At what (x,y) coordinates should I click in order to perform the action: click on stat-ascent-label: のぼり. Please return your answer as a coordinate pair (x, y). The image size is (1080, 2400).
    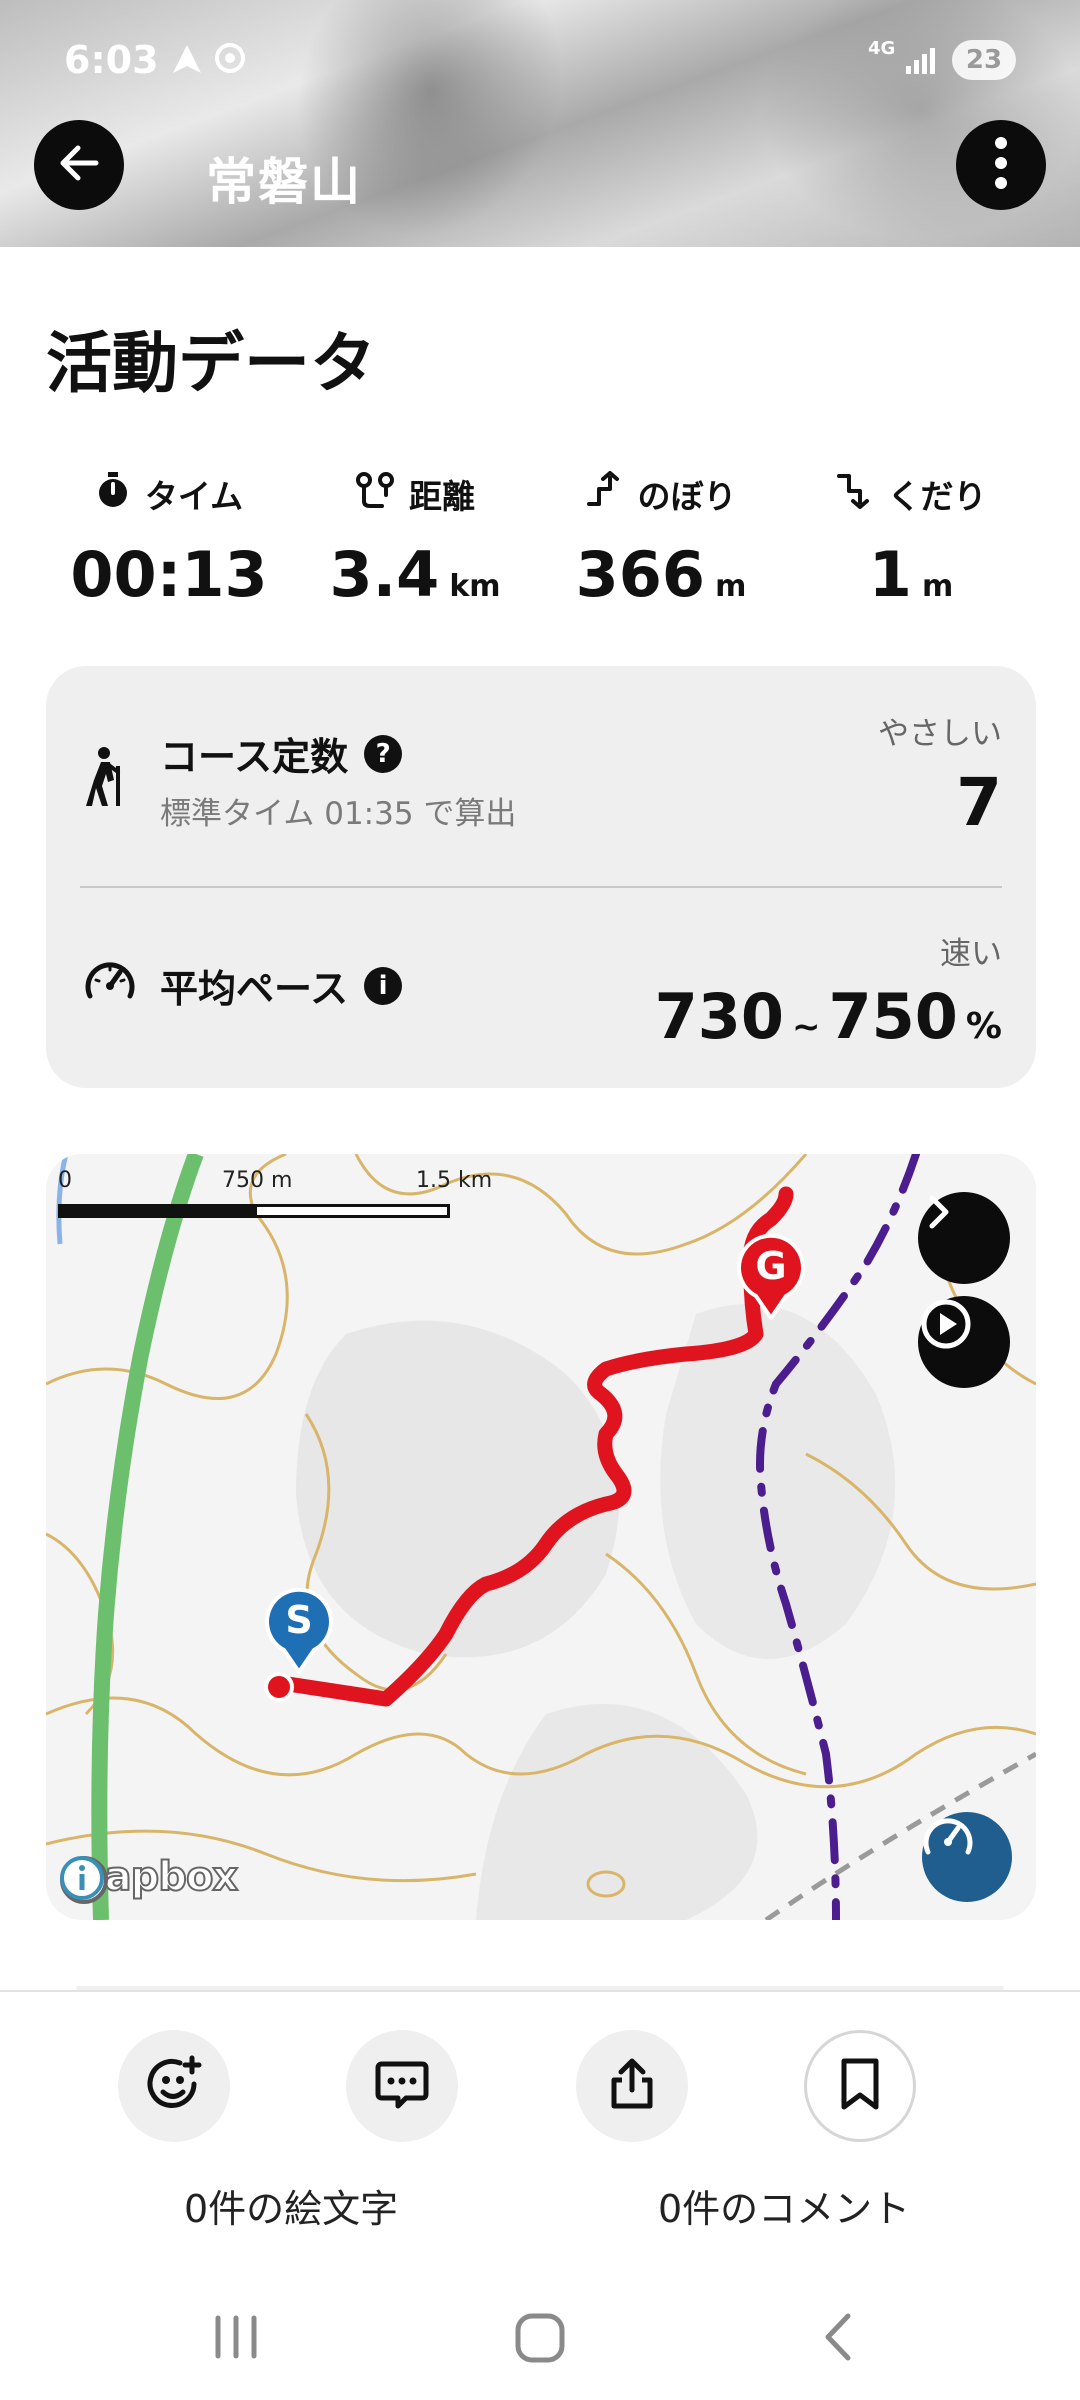
    Looking at the image, I should click on (687, 496).